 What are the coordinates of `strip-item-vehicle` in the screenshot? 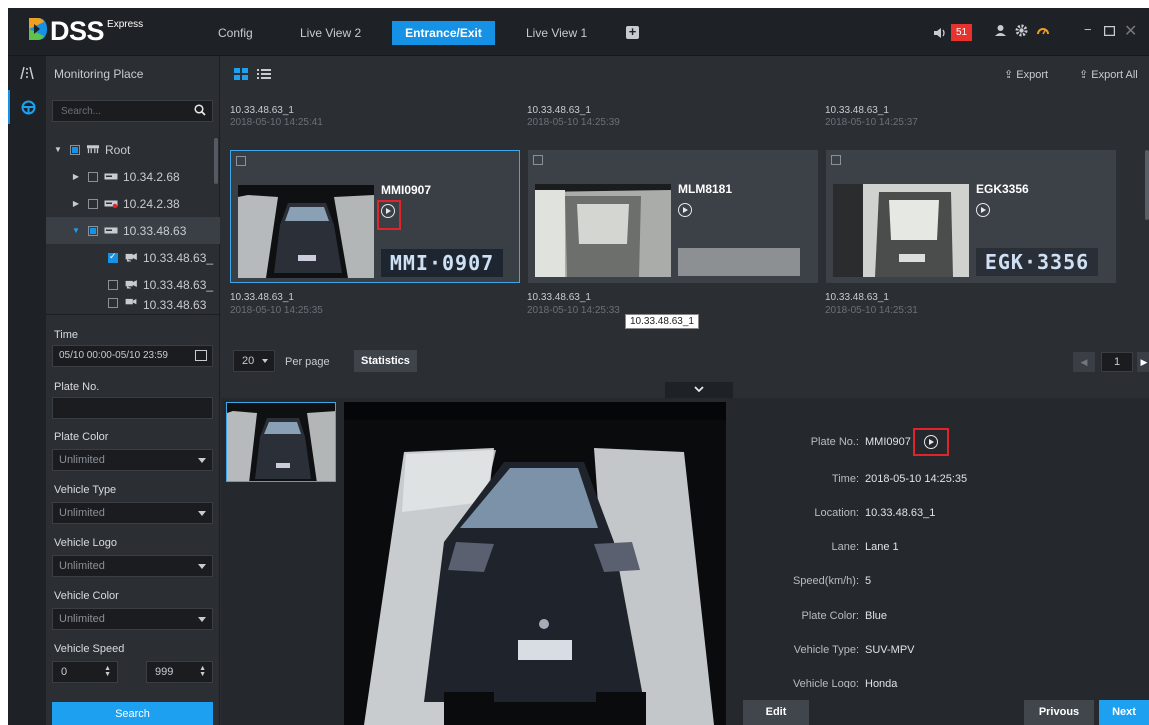 It's located at (27, 107).